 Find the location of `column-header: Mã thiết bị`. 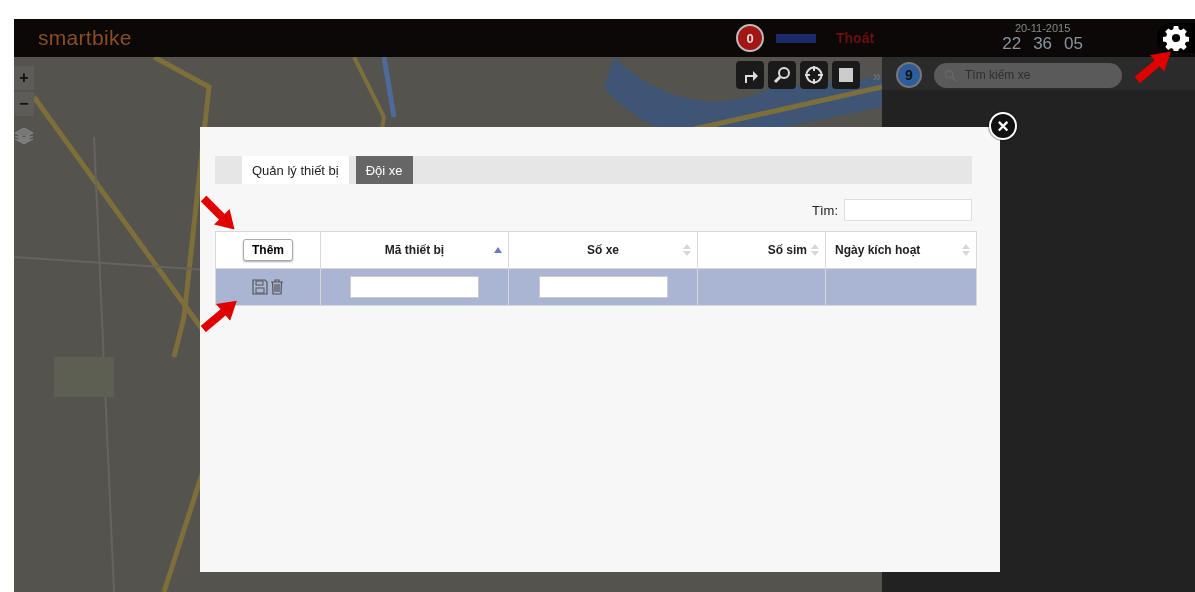

column-header: Mã thiết bị is located at coordinates (414, 250).